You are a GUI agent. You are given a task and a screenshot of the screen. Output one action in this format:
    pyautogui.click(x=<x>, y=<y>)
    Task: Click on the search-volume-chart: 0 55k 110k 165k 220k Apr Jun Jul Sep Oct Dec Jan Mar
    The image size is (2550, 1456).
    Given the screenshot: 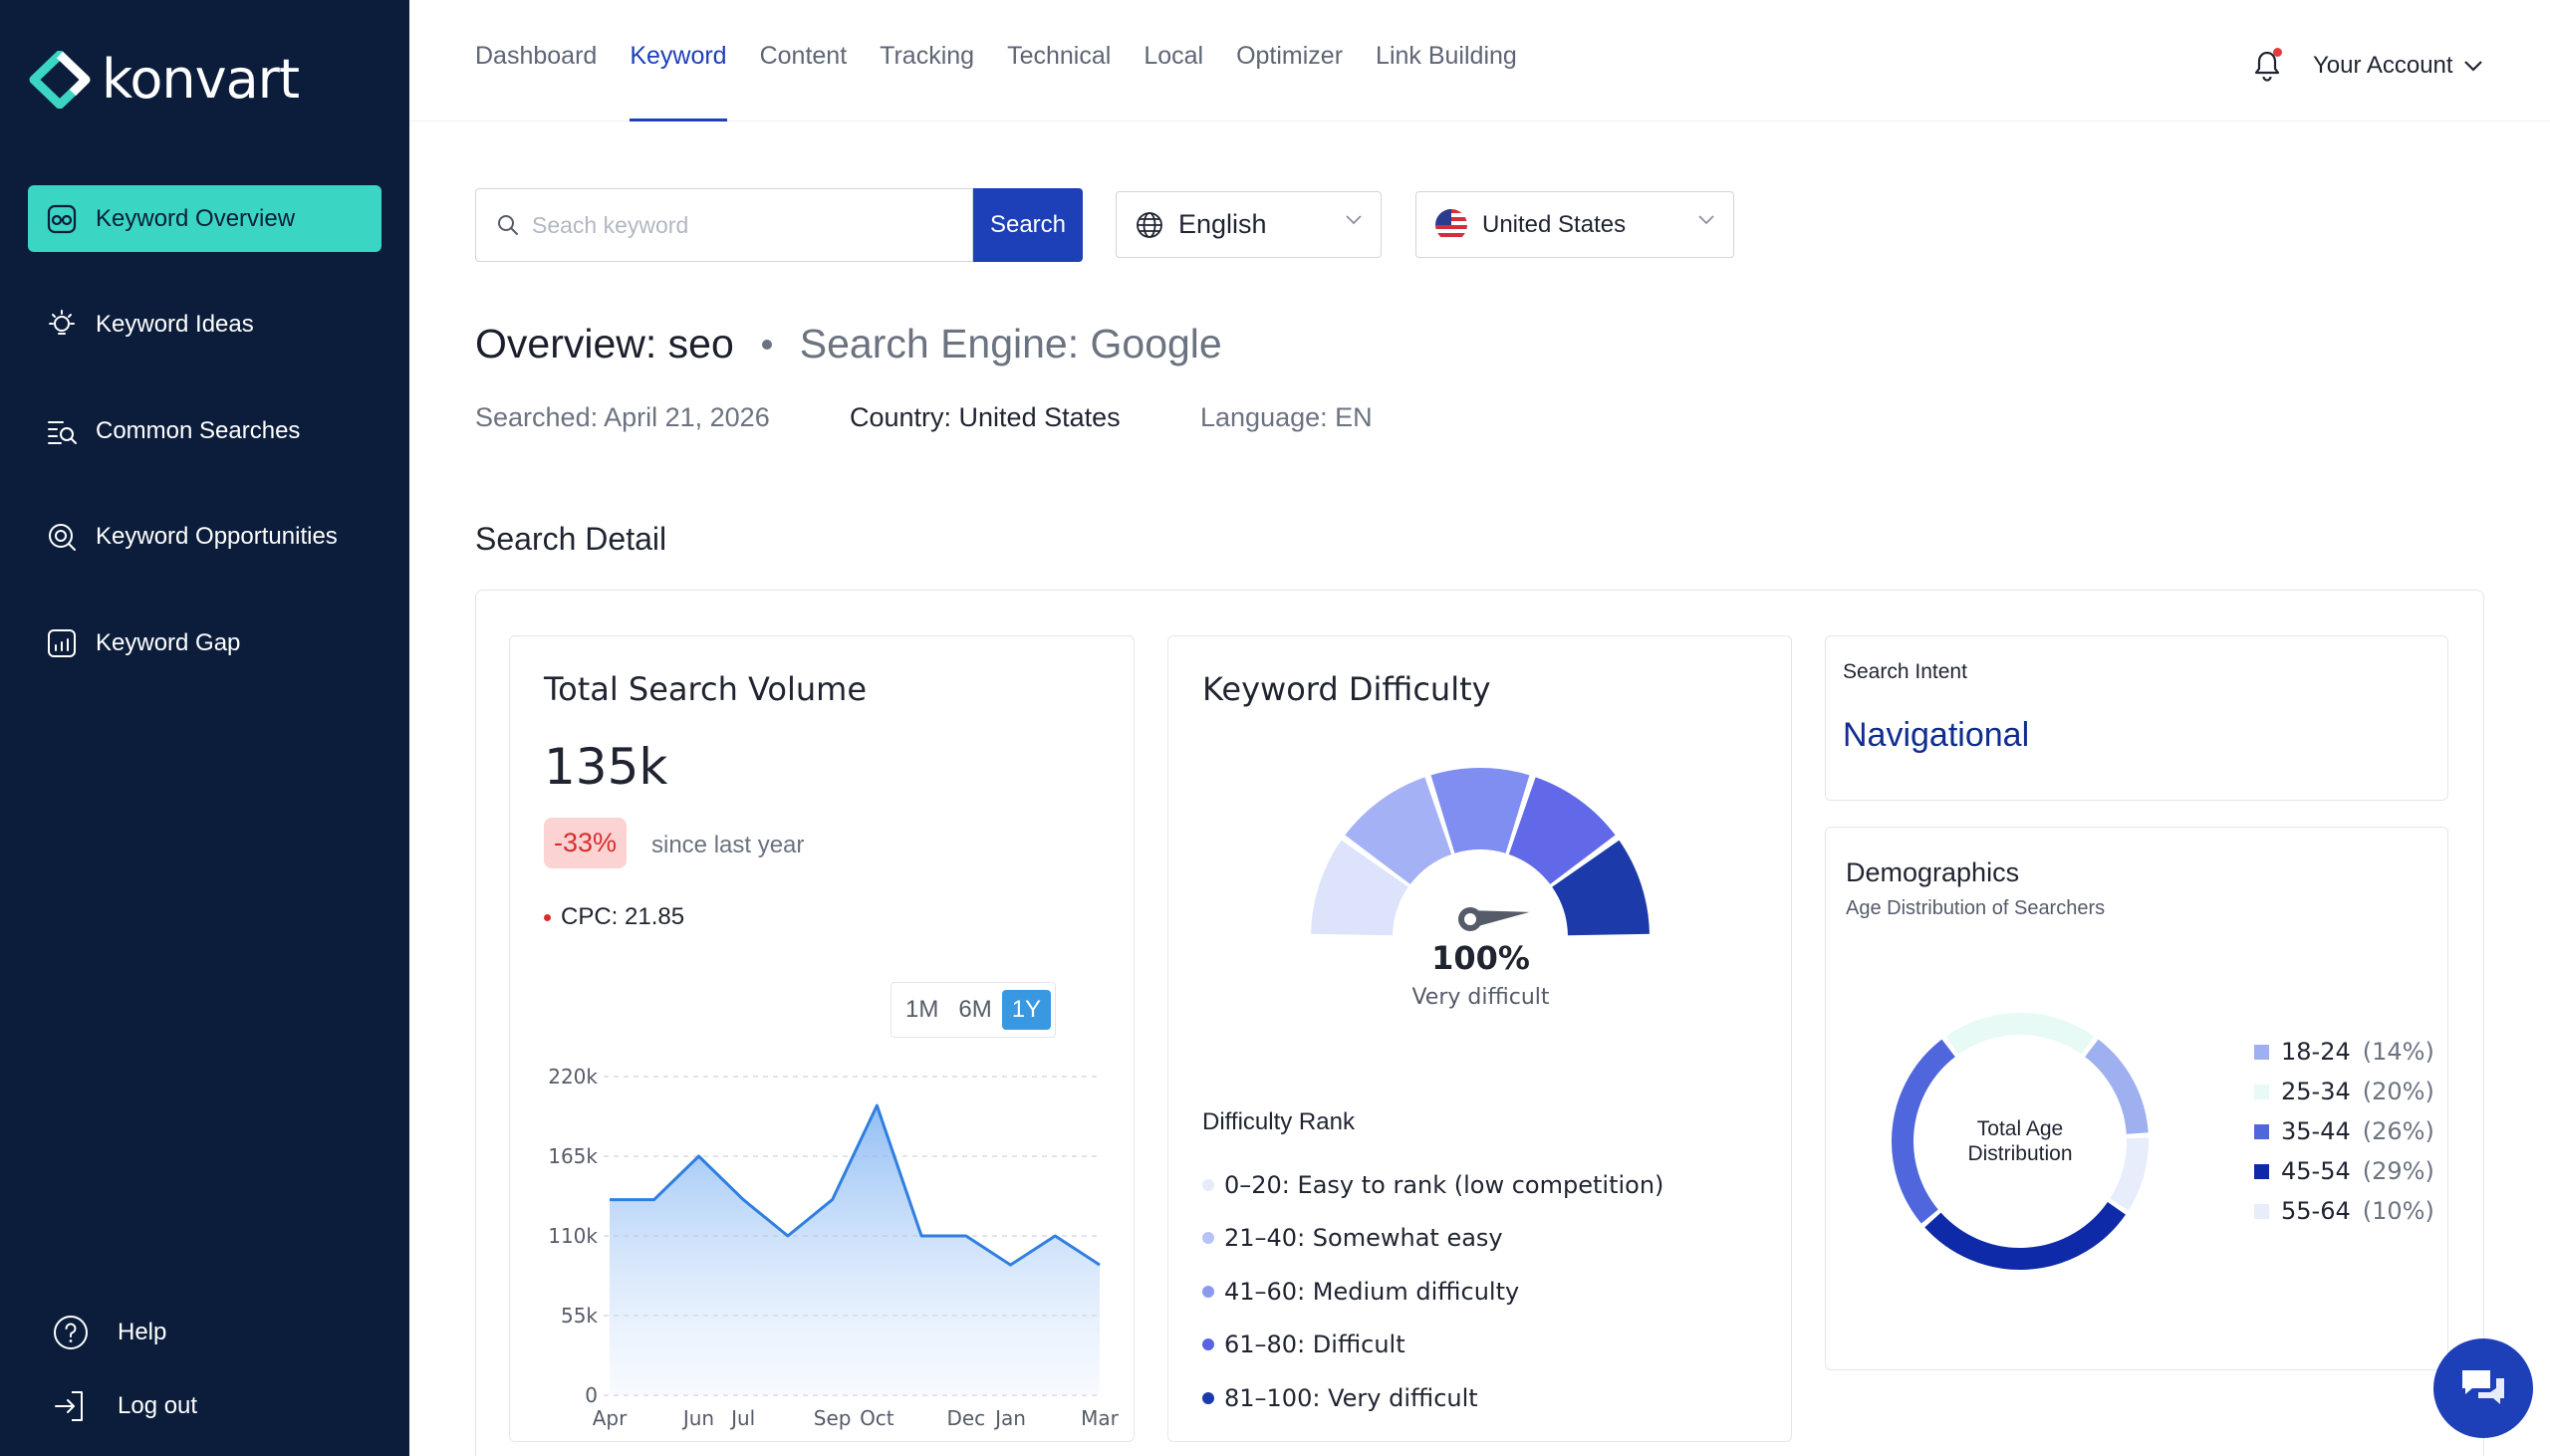 What is the action you would take?
    pyautogui.click(x=834, y=1247)
    